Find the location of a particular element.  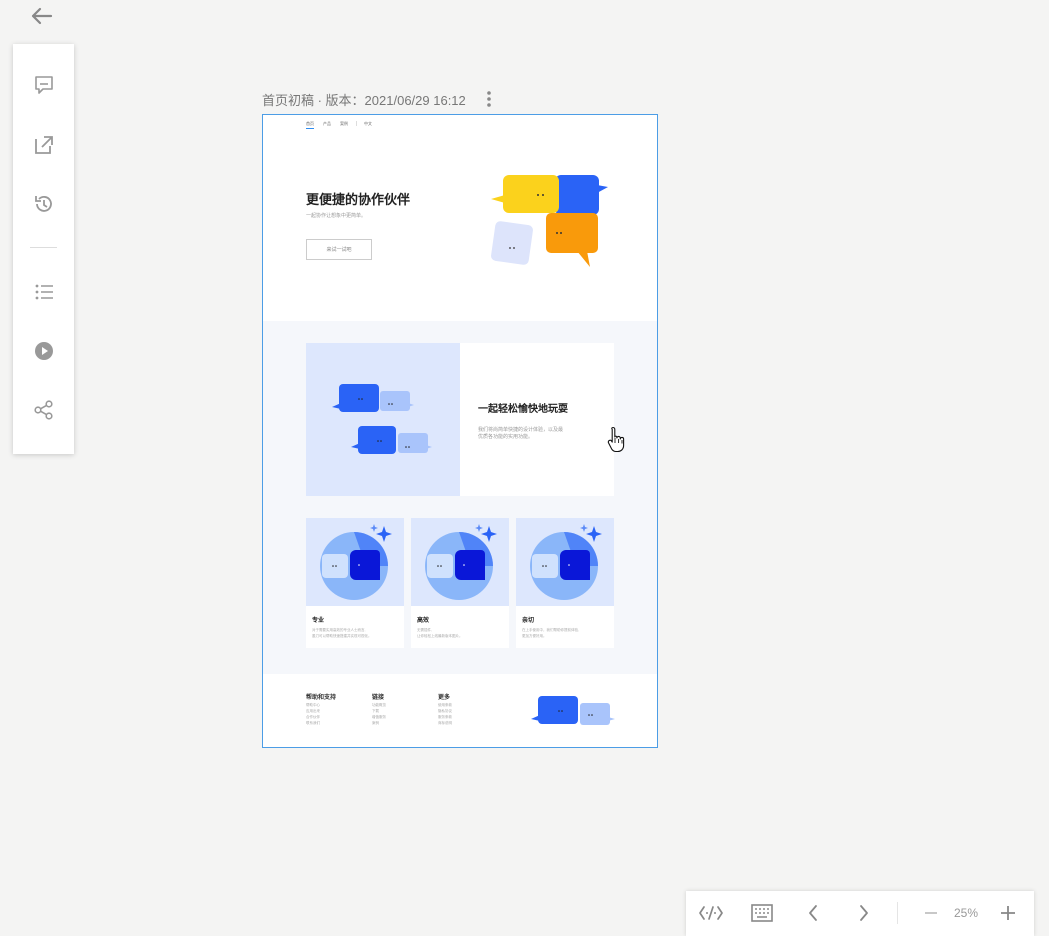

footer-item: 下载 is located at coordinates (375, 711).